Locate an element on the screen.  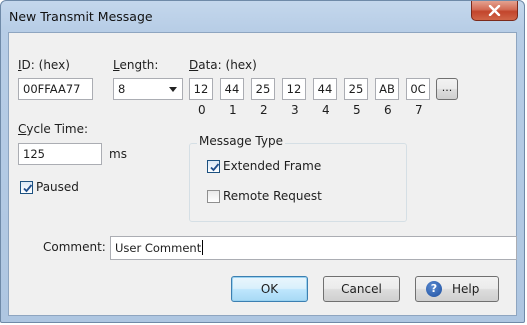
data-byte-4: 44 is located at coordinates (325, 89).